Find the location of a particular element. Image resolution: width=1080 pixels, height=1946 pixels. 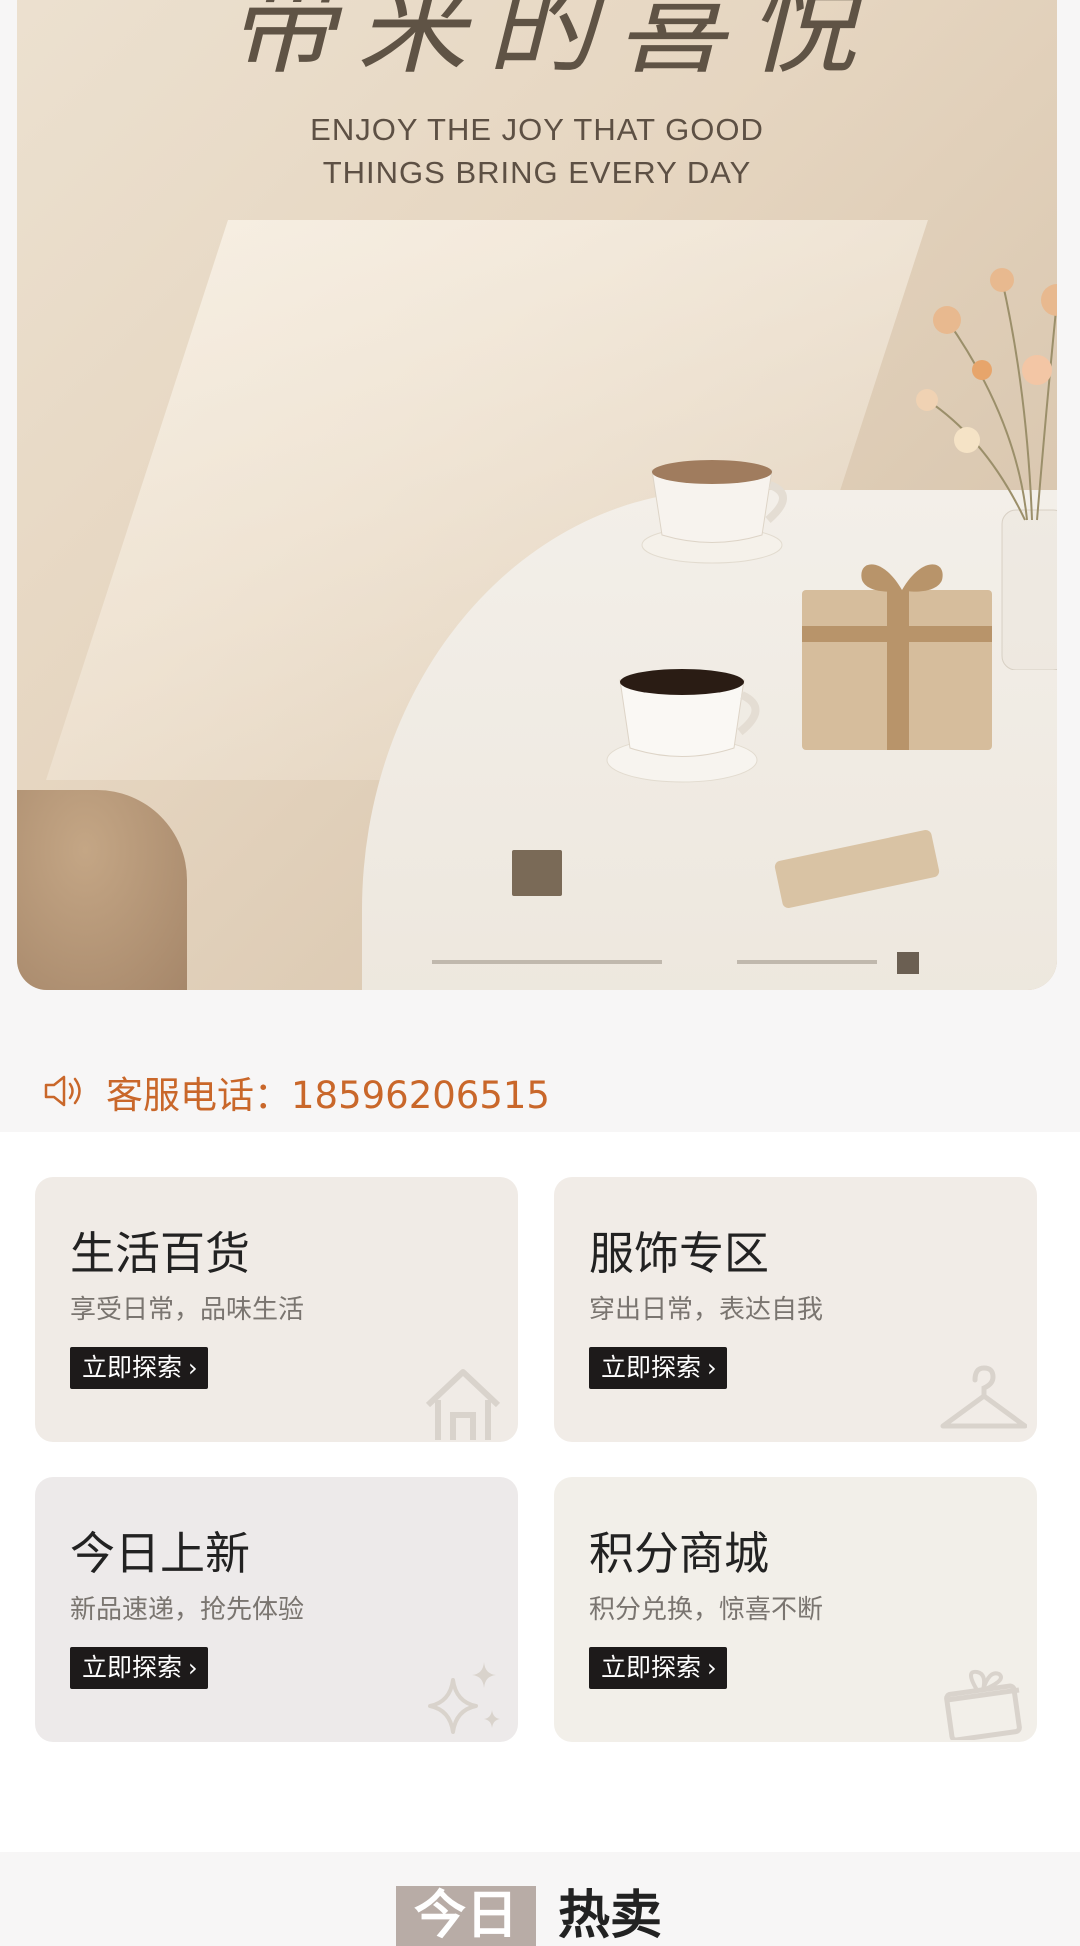

category-card-points-mall: 积分商城 积分兑换，惊喜不断 立即探索 › is located at coordinates (795, 1609).